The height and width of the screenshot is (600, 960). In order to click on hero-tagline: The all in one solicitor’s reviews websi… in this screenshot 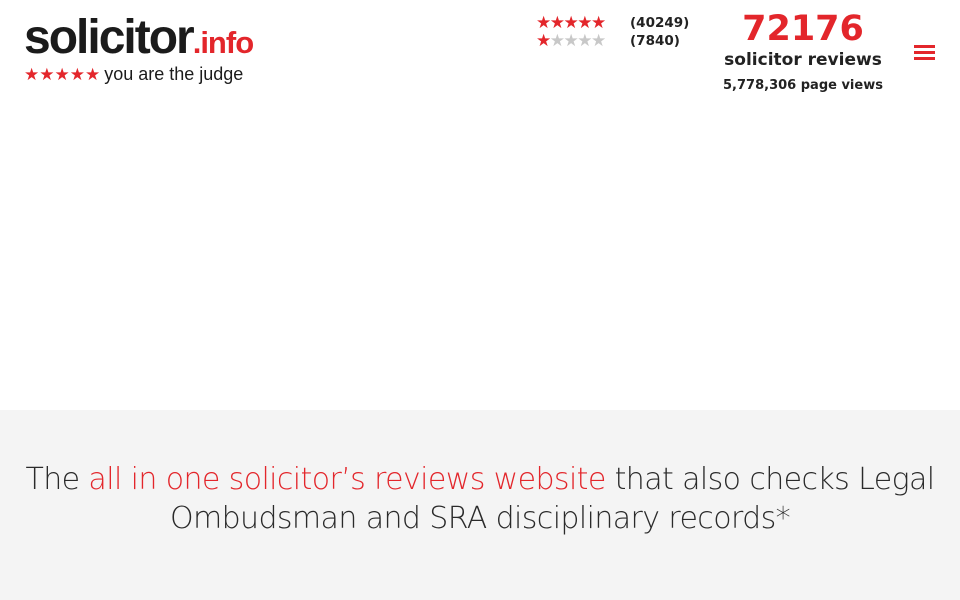, I will do `click(480, 499)`.